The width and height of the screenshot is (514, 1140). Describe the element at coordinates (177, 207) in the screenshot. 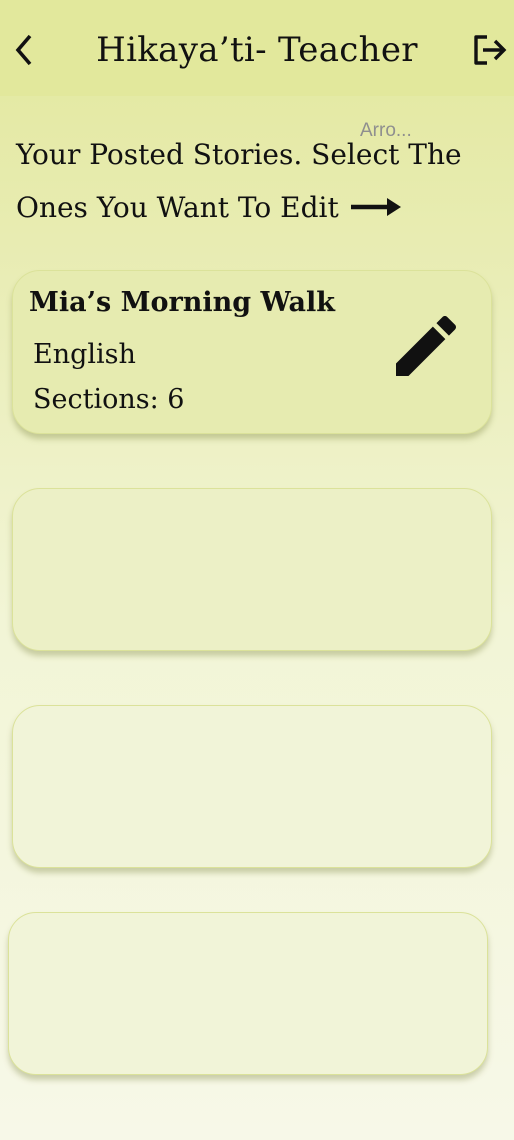

I see `instructions-line-2-text: Ones You Want To Edit` at that location.